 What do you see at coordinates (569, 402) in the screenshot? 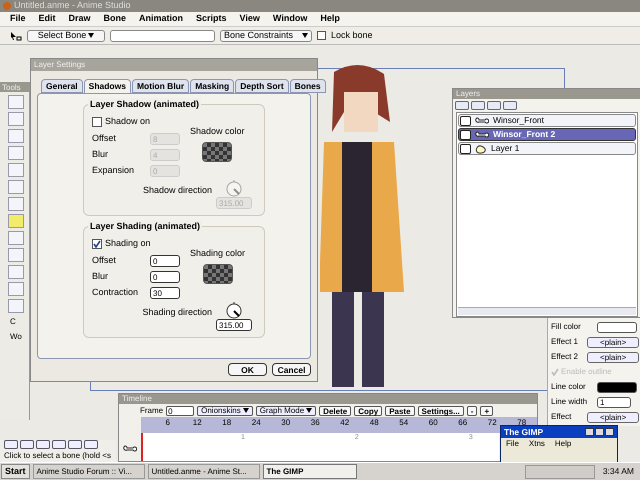
I see `style-label: Line width` at bounding box center [569, 402].